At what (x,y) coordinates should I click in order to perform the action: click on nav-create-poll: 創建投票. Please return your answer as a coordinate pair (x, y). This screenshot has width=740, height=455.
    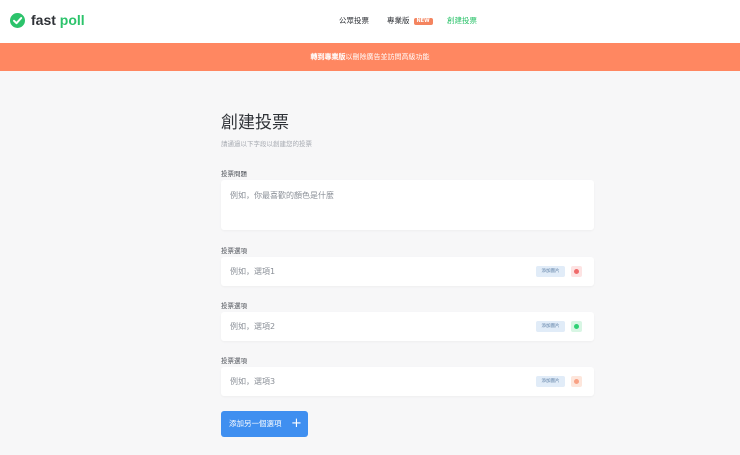
    Looking at the image, I should click on (462, 21).